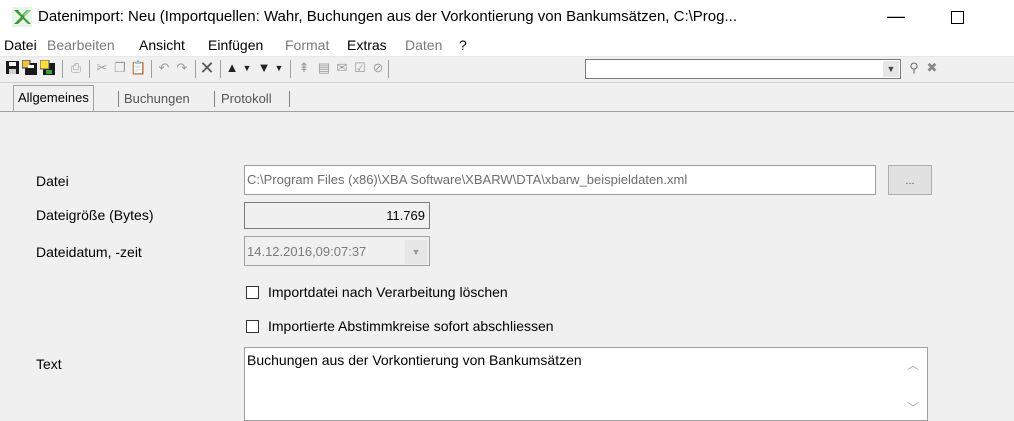 This screenshot has height=421, width=1014. Describe the element at coordinates (914, 68) in the screenshot. I see `search-icon: ⚲` at that location.